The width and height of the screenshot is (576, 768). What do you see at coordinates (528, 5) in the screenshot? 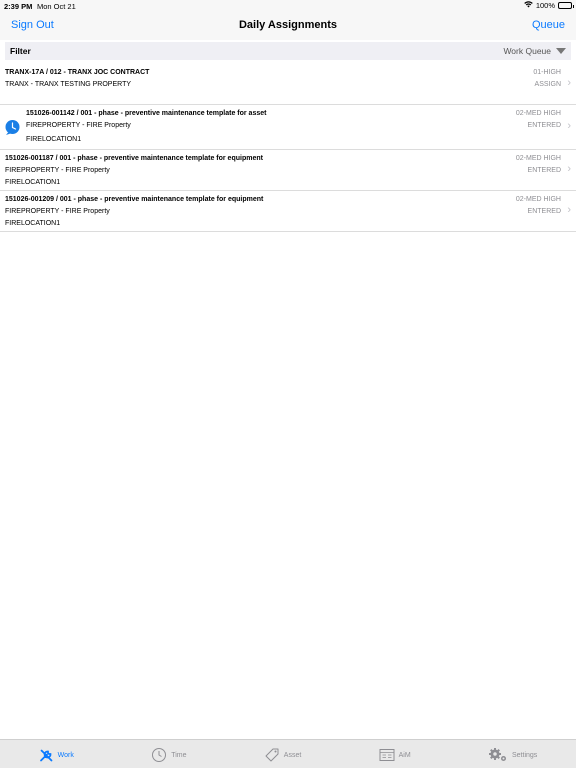
I see `wifi-icon` at bounding box center [528, 5].